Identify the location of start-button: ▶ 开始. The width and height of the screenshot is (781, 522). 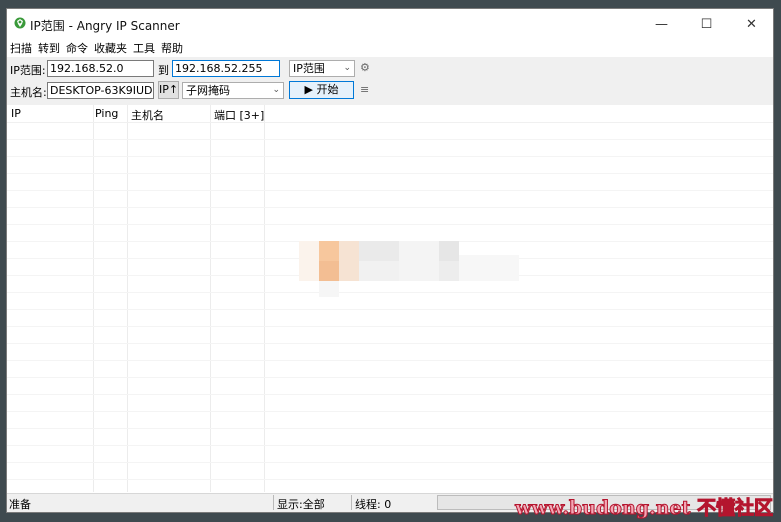
(321, 90).